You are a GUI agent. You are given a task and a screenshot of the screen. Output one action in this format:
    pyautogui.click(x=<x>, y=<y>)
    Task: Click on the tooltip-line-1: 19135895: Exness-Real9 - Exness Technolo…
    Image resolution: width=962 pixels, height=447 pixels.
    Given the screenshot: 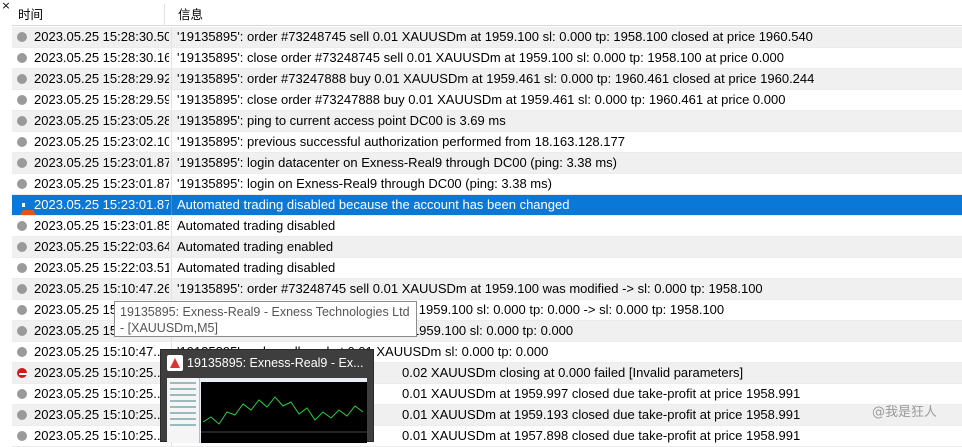 What is the action you would take?
    pyautogui.click(x=265, y=312)
    